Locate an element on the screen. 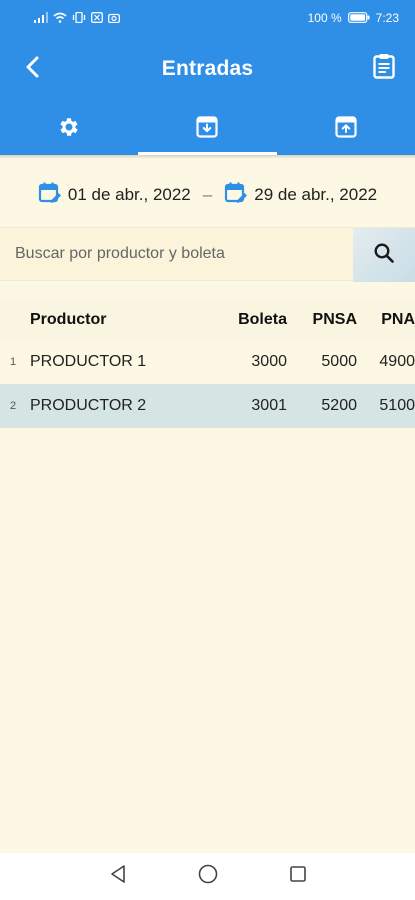  back-icon is located at coordinates (33, 69).